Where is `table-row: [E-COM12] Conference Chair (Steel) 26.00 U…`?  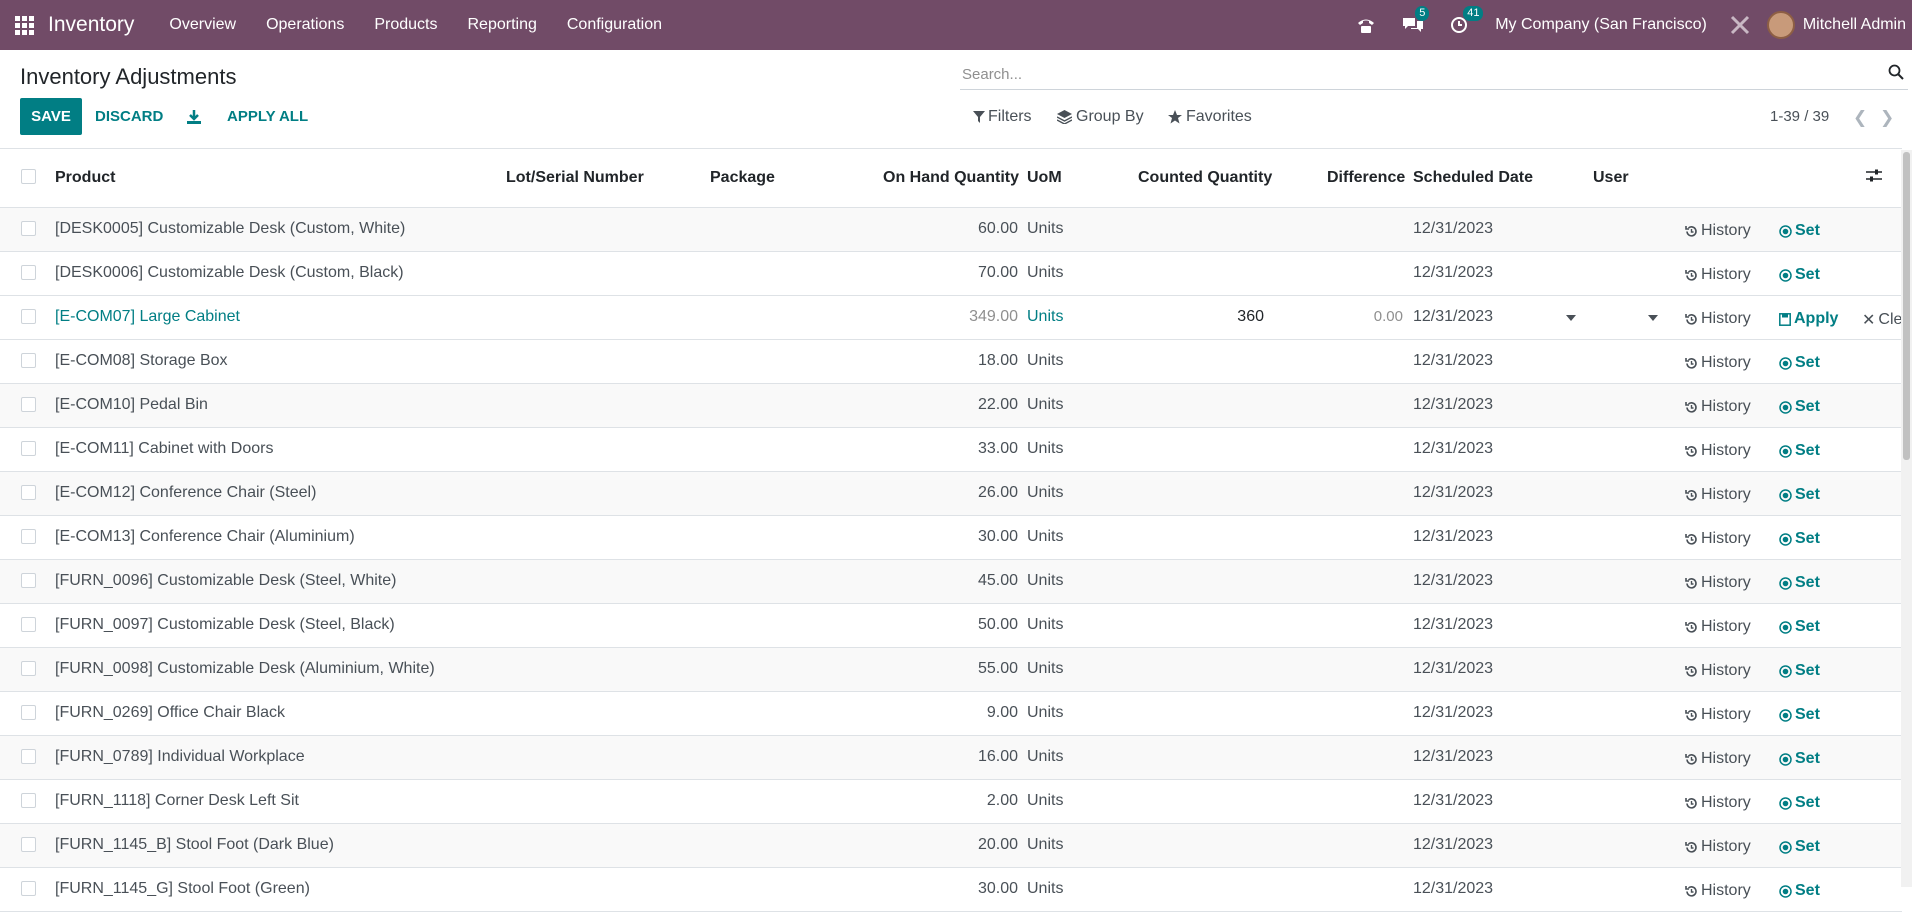
table-row: [E-COM12] Conference Chair (Steel) 26.00 U… is located at coordinates (951, 494).